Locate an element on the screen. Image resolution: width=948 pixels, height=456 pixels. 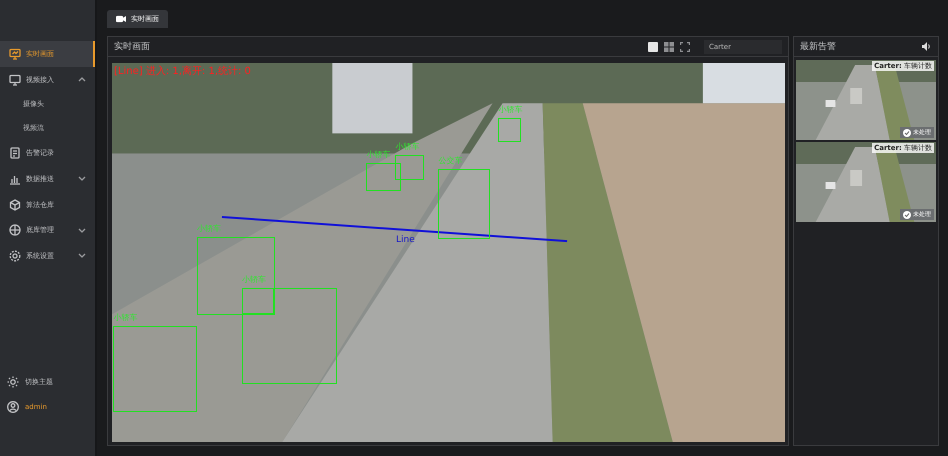
fullscreen-icon is located at coordinates (685, 47).